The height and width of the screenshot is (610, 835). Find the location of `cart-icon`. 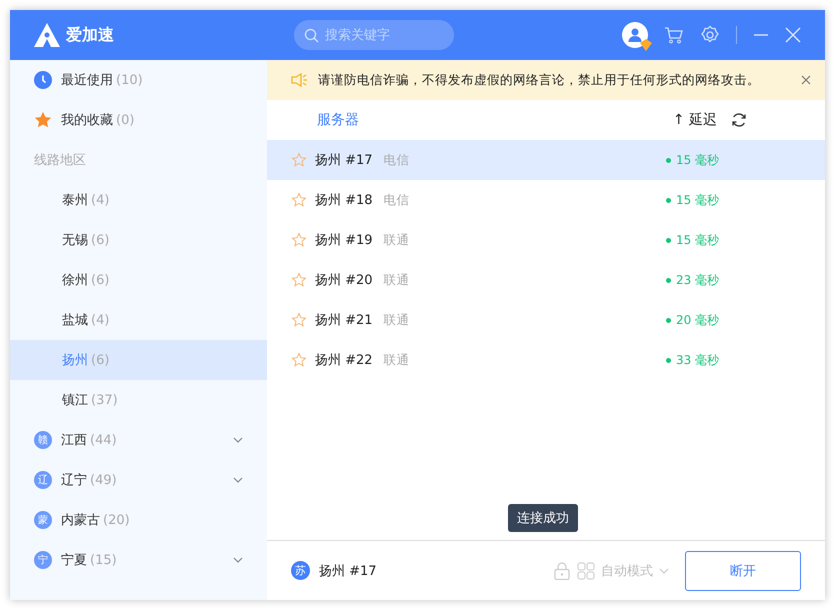

cart-icon is located at coordinates (674, 35).